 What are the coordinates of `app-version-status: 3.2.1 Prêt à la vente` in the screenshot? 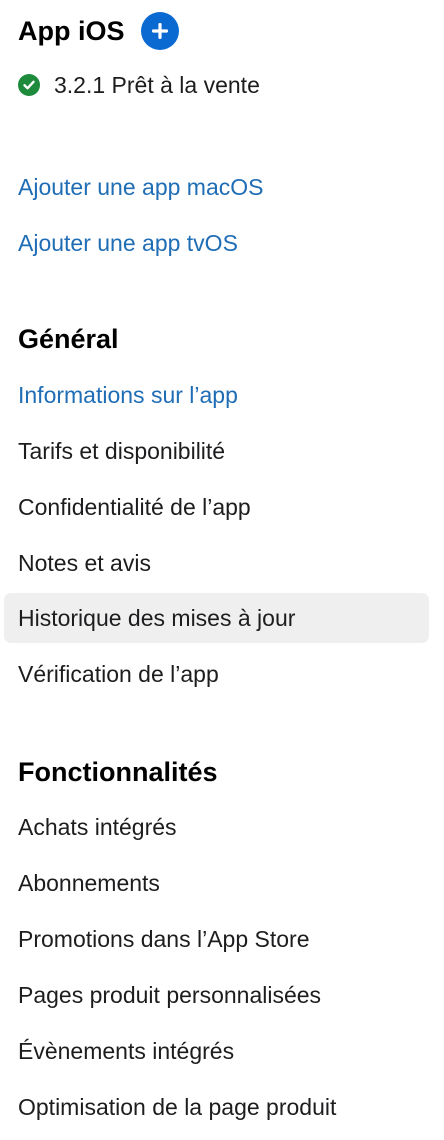 It's located at (139, 85).